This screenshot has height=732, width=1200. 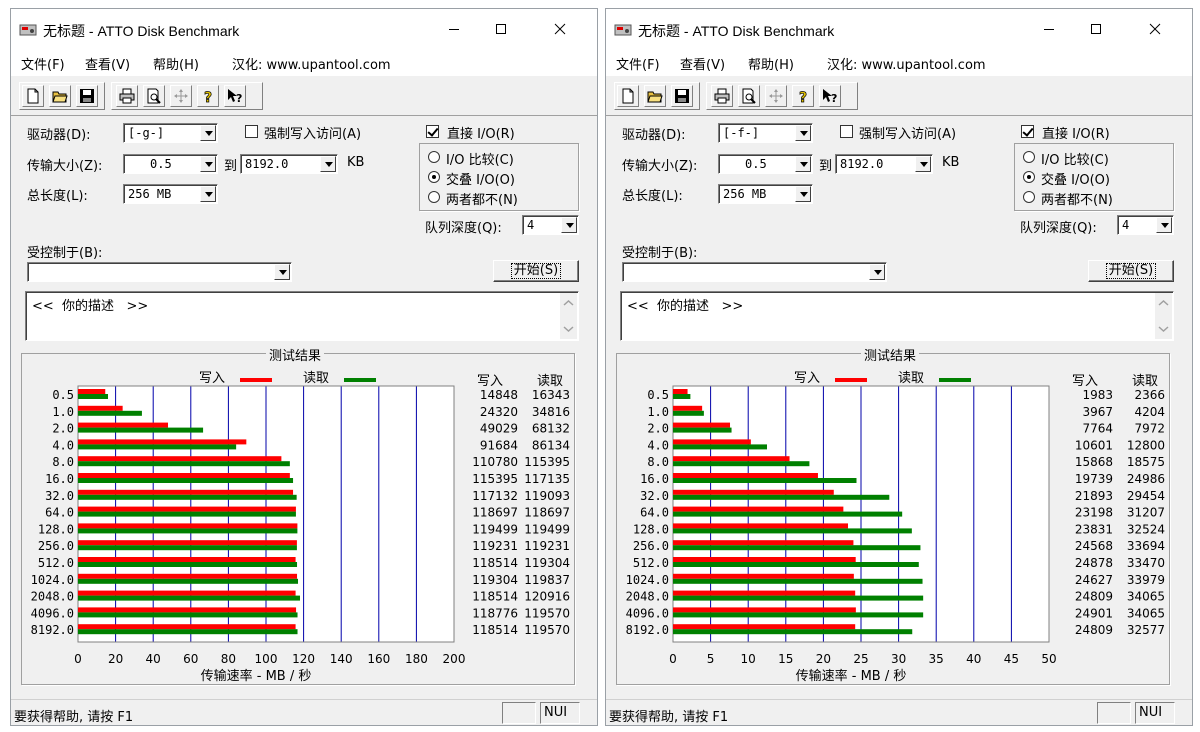 I want to click on toolbar: ? ?, so click(x=304, y=95).